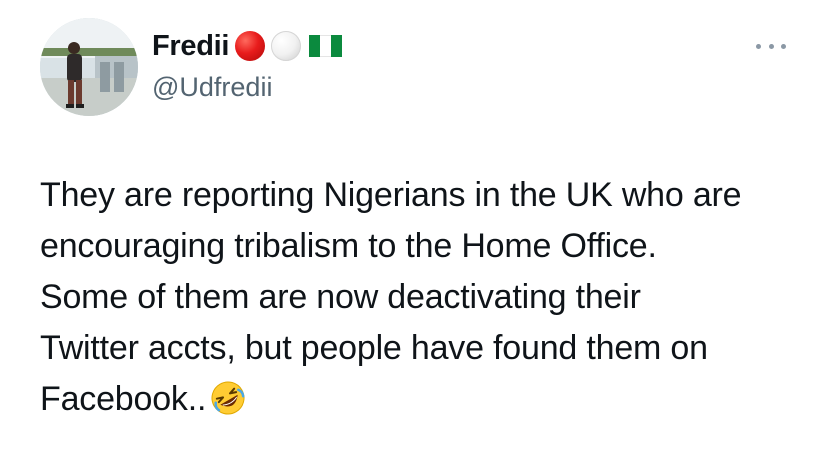 Image resolution: width=828 pixels, height=459 pixels. Describe the element at coordinates (190, 46) in the screenshot. I see `author-name: Fredii` at that location.